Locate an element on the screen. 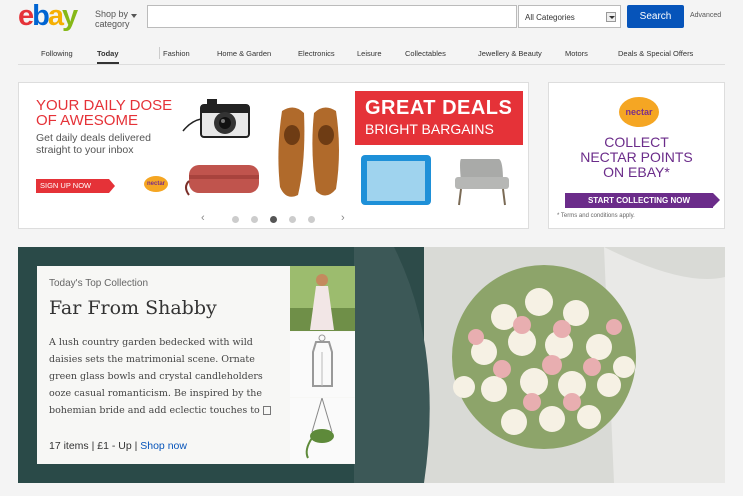 The image size is (743, 496). bag-icon is located at coordinates (222, 180).